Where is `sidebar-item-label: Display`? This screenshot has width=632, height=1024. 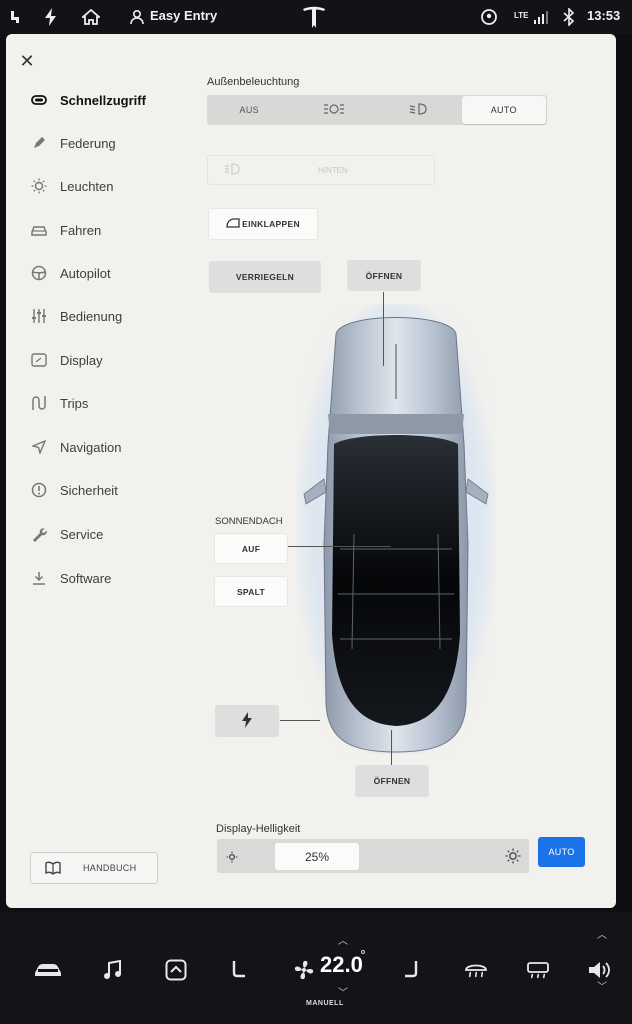 sidebar-item-label: Display is located at coordinates (81, 360).